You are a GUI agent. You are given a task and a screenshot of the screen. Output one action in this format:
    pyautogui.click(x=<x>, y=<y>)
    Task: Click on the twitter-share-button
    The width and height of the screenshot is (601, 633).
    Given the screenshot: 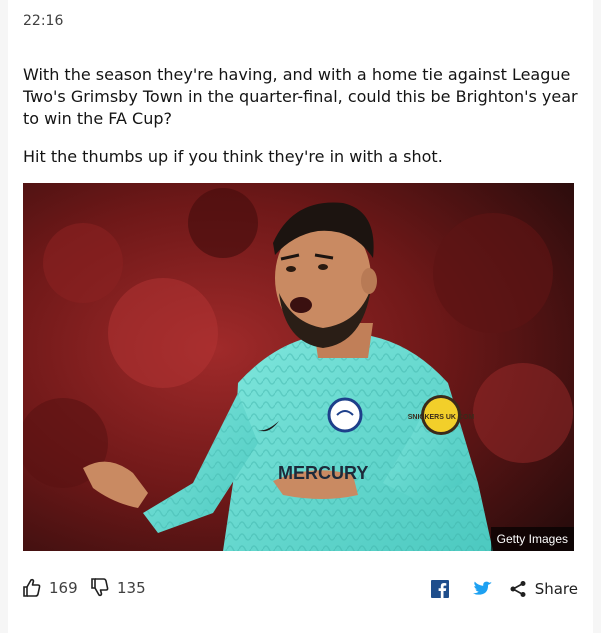 What is the action you would take?
    pyautogui.click(x=482, y=589)
    